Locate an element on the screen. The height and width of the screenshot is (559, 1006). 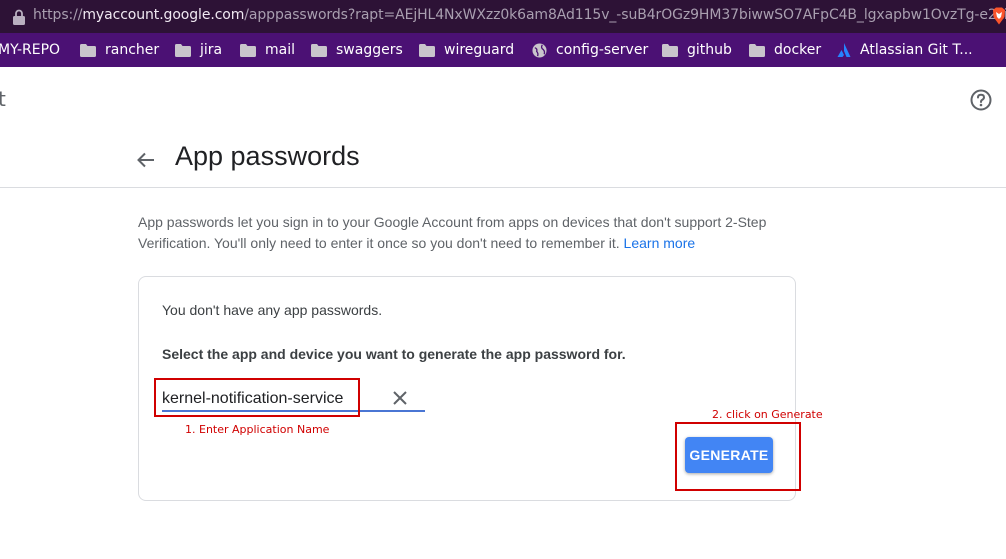
bookmark-config-server: config-server is located at coordinates (590, 50).